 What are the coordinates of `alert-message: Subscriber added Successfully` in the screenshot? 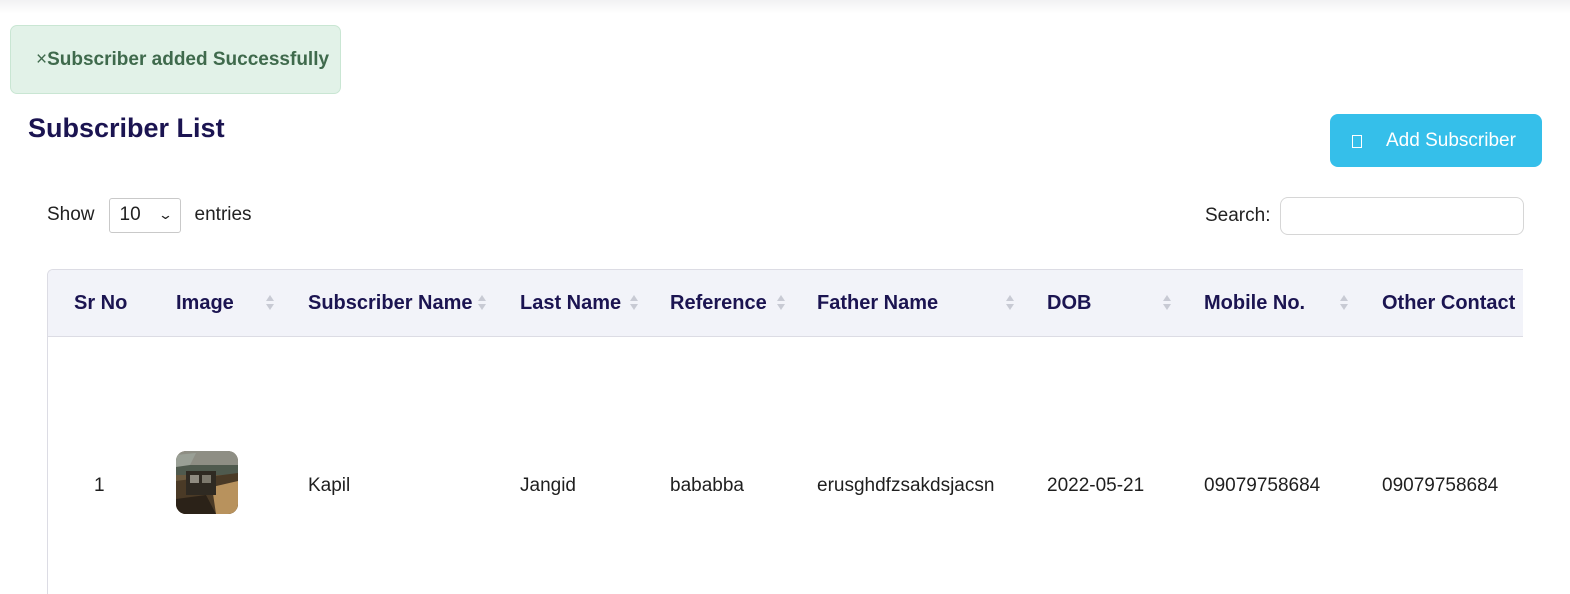 It's located at (188, 59).